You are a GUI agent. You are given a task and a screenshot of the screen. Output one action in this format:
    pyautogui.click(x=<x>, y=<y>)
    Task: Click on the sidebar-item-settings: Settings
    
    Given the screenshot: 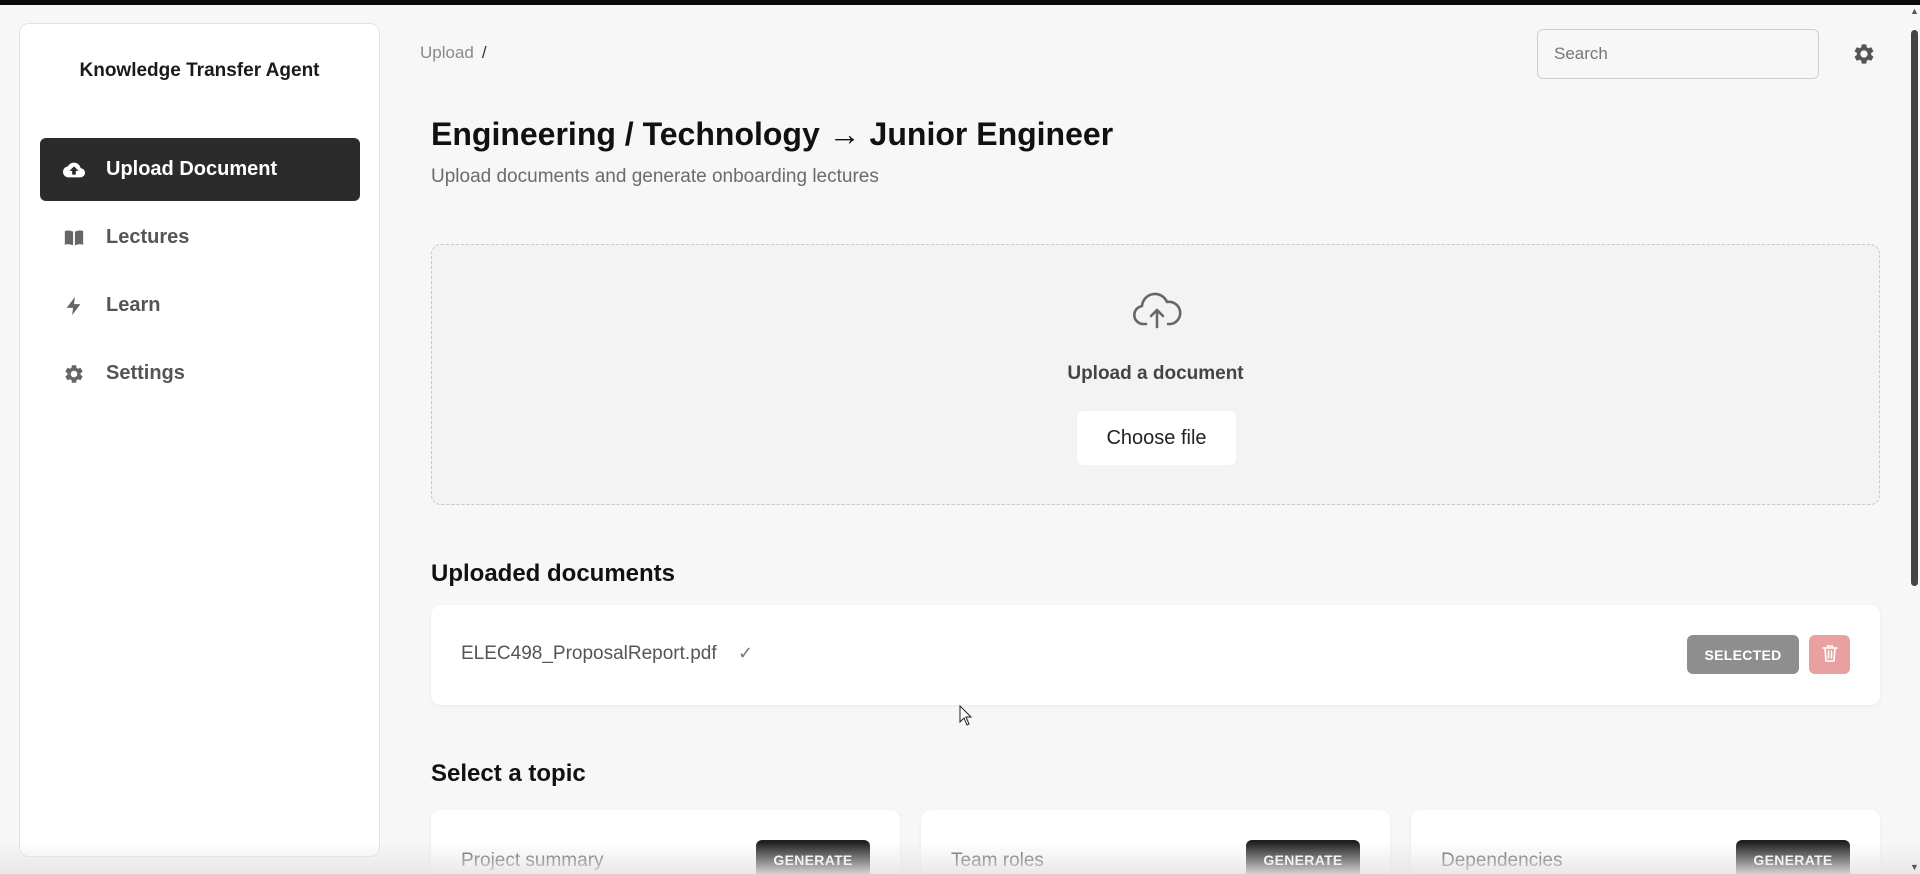 What is the action you would take?
    pyautogui.click(x=200, y=373)
    